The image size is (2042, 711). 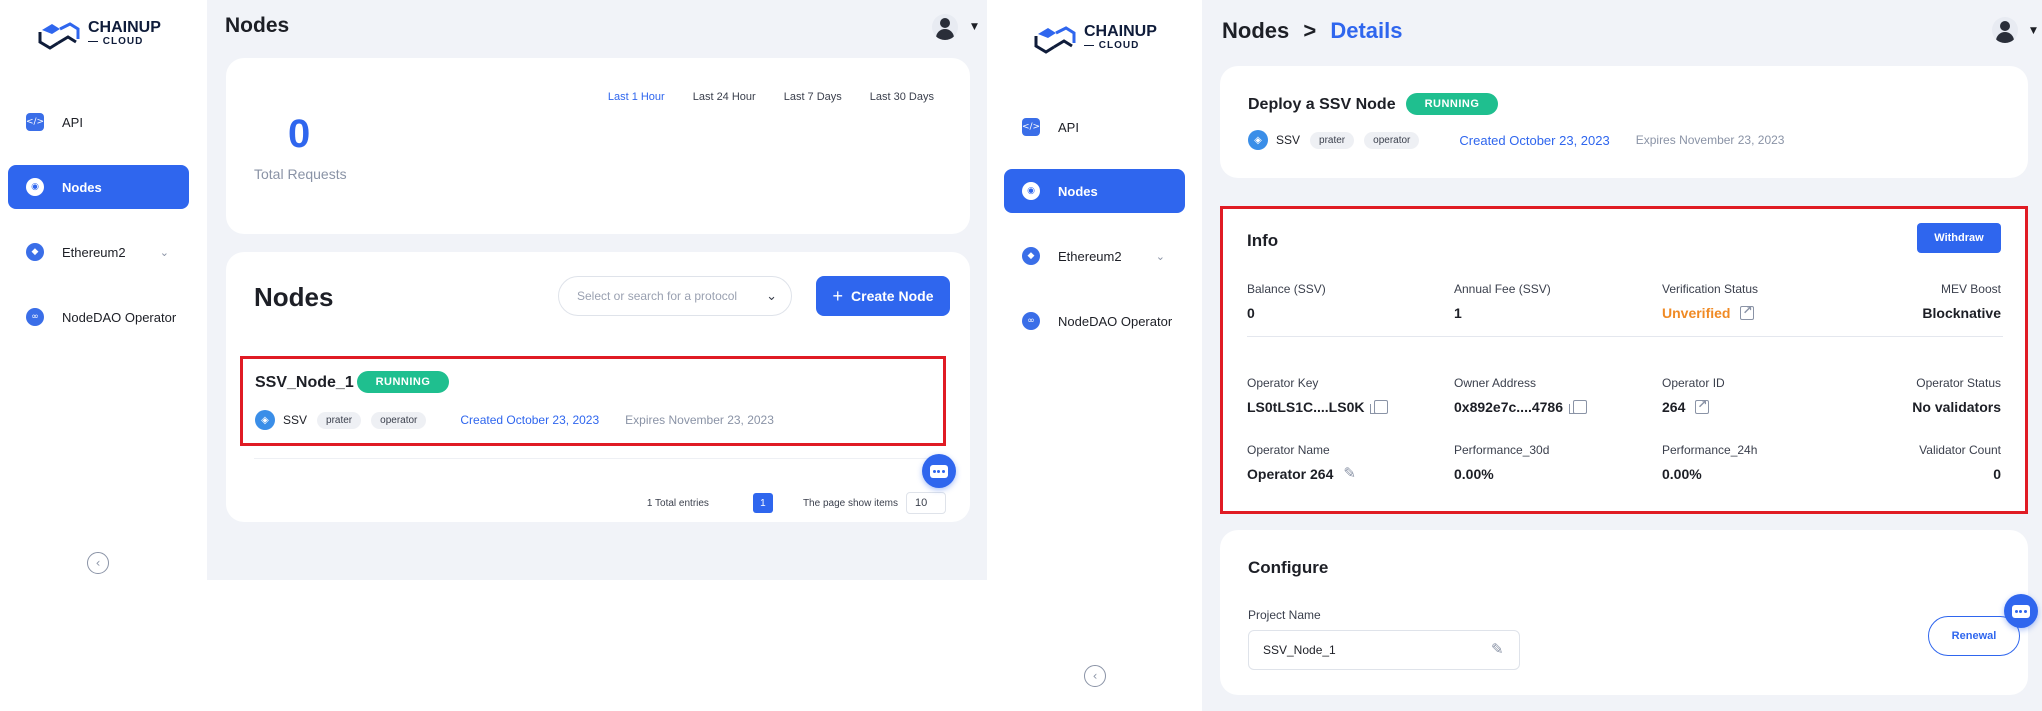 I want to click on page-1-button: 1, so click(x=762, y=503).